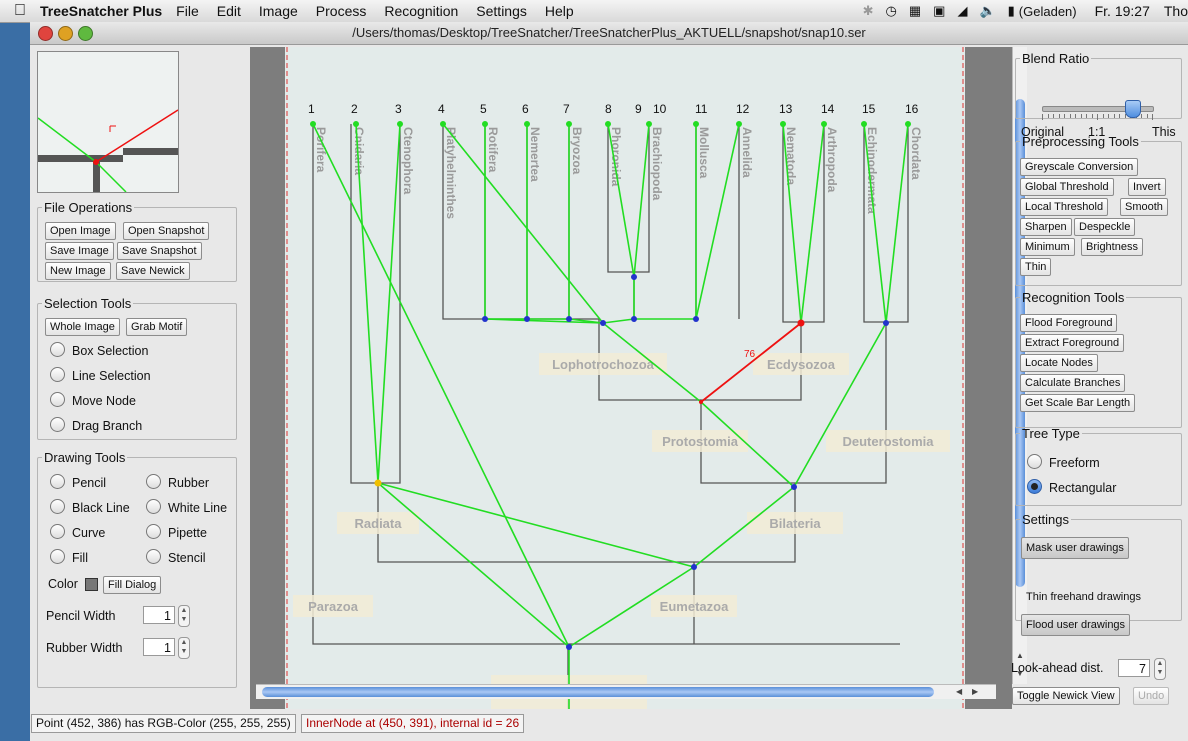 The width and height of the screenshot is (1188, 741). Describe the element at coordinates (278, 11) in the screenshot. I see `menu-image: Image` at that location.